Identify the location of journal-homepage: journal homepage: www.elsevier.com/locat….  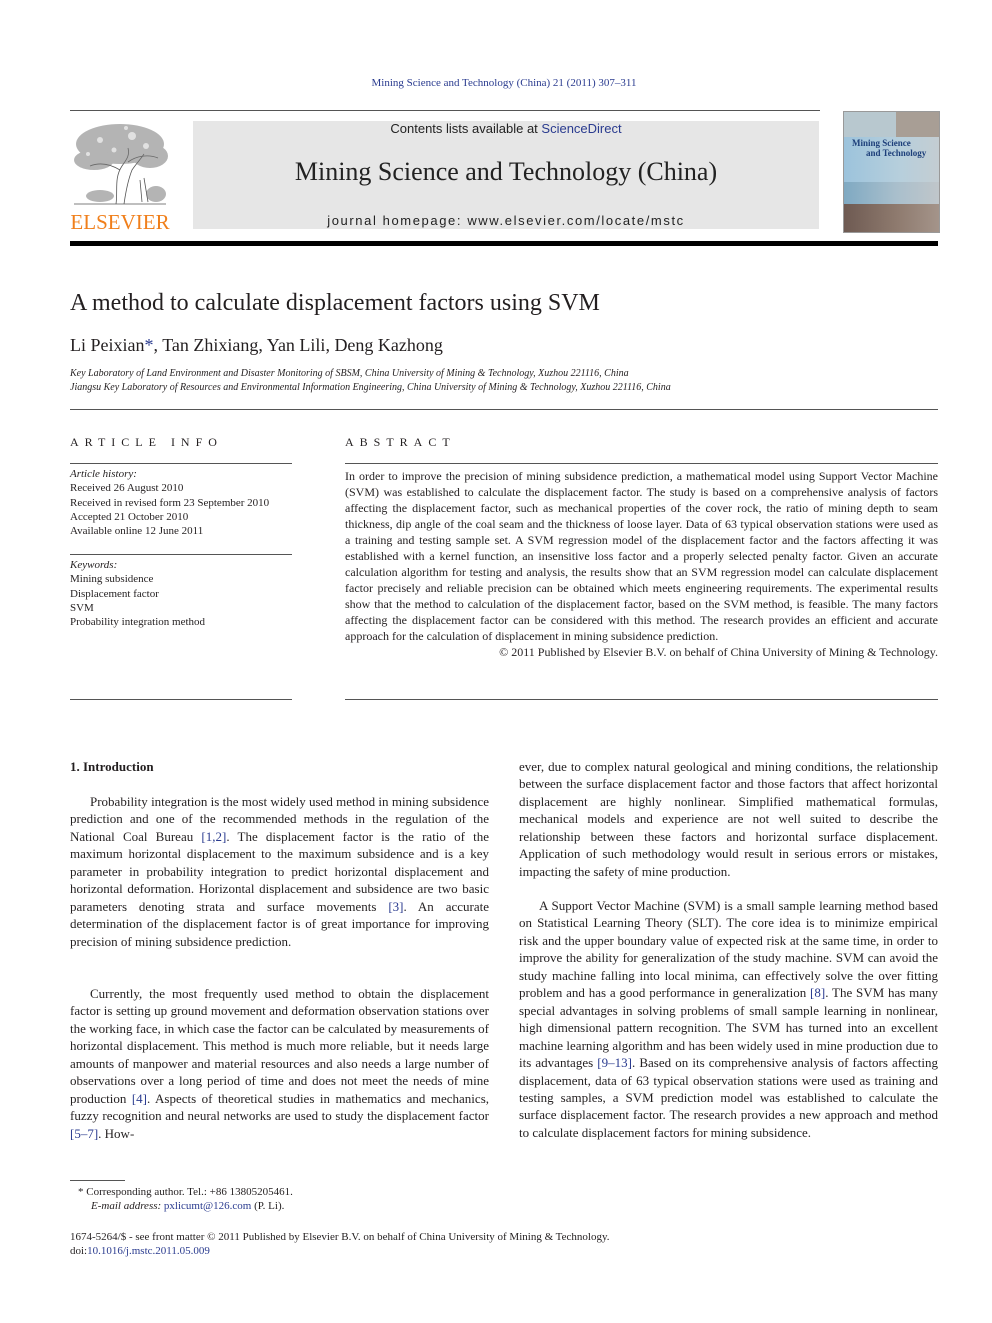
(506, 220).